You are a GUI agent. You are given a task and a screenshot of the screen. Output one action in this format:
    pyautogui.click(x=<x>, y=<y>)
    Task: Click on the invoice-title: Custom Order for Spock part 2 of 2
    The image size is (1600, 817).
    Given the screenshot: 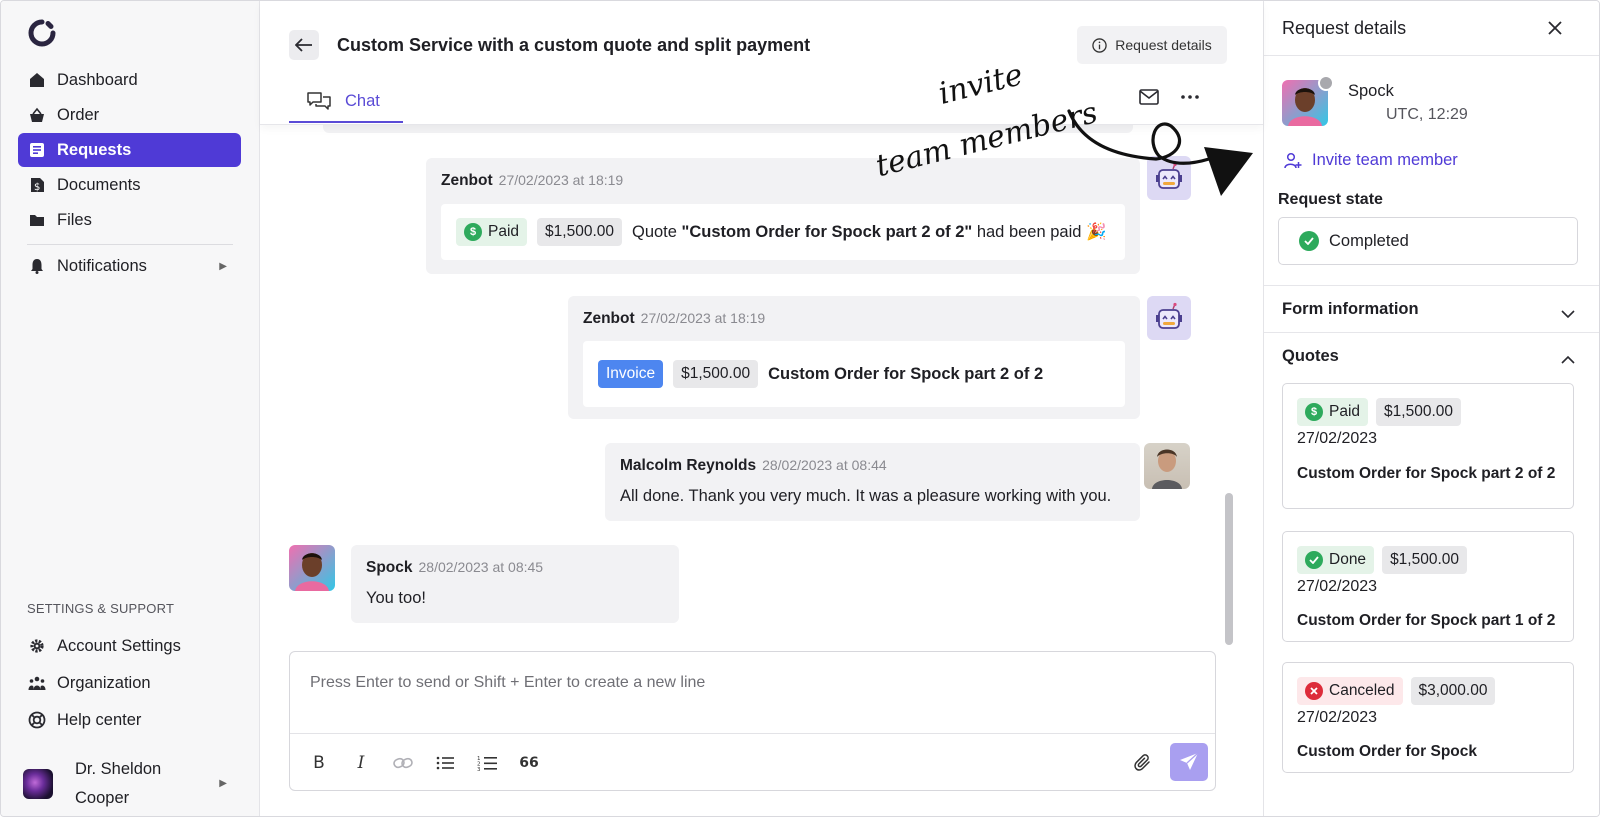 What is the action you would take?
    pyautogui.click(x=906, y=373)
    